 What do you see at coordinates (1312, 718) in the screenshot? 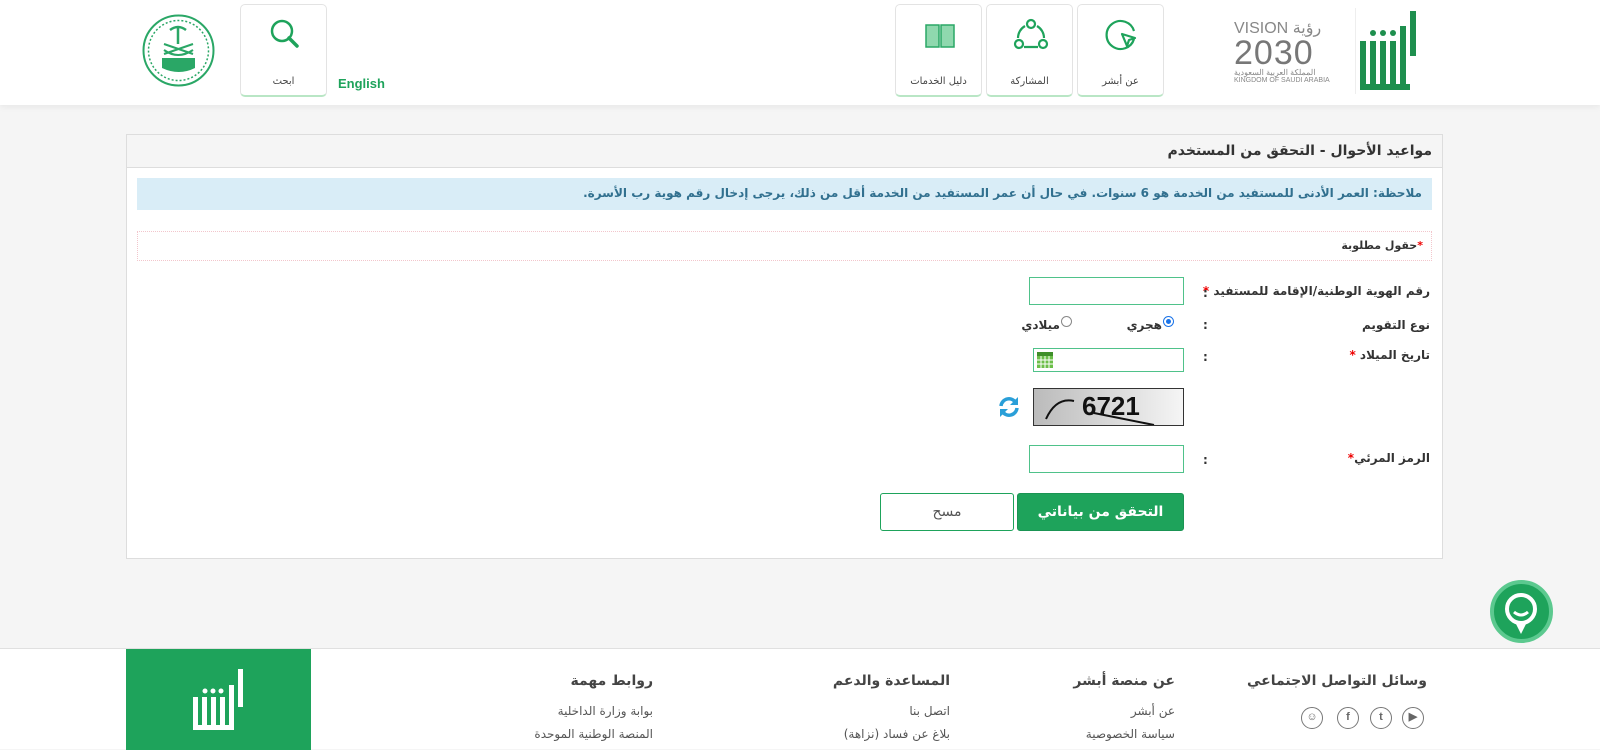
I see `snapchat-icon: ☺` at bounding box center [1312, 718].